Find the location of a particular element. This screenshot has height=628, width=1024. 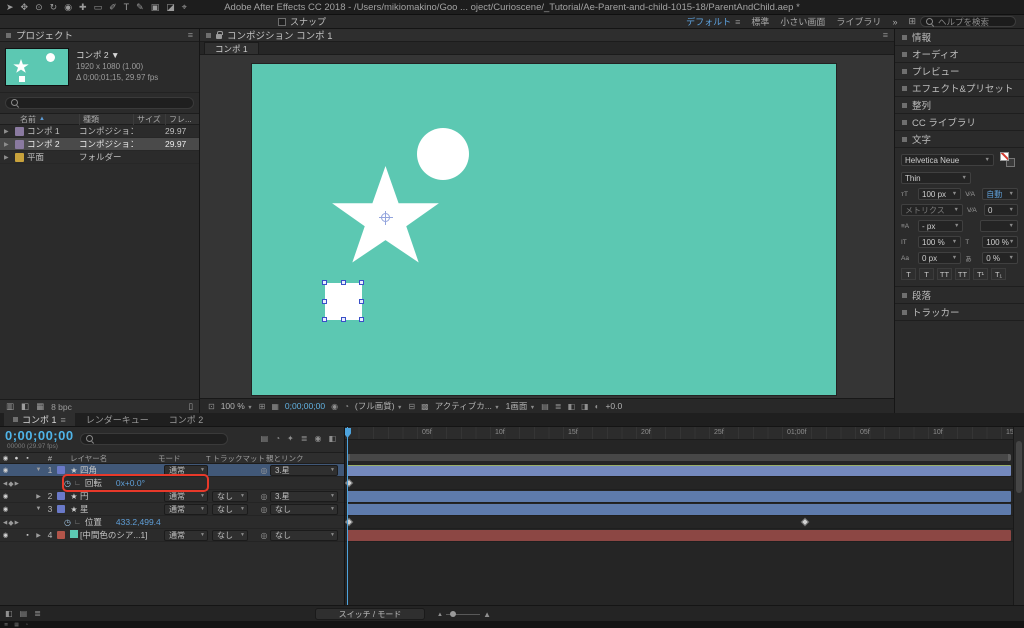

tsume-dropdown: 0 % ▼ is located at coordinates (1000, 258).